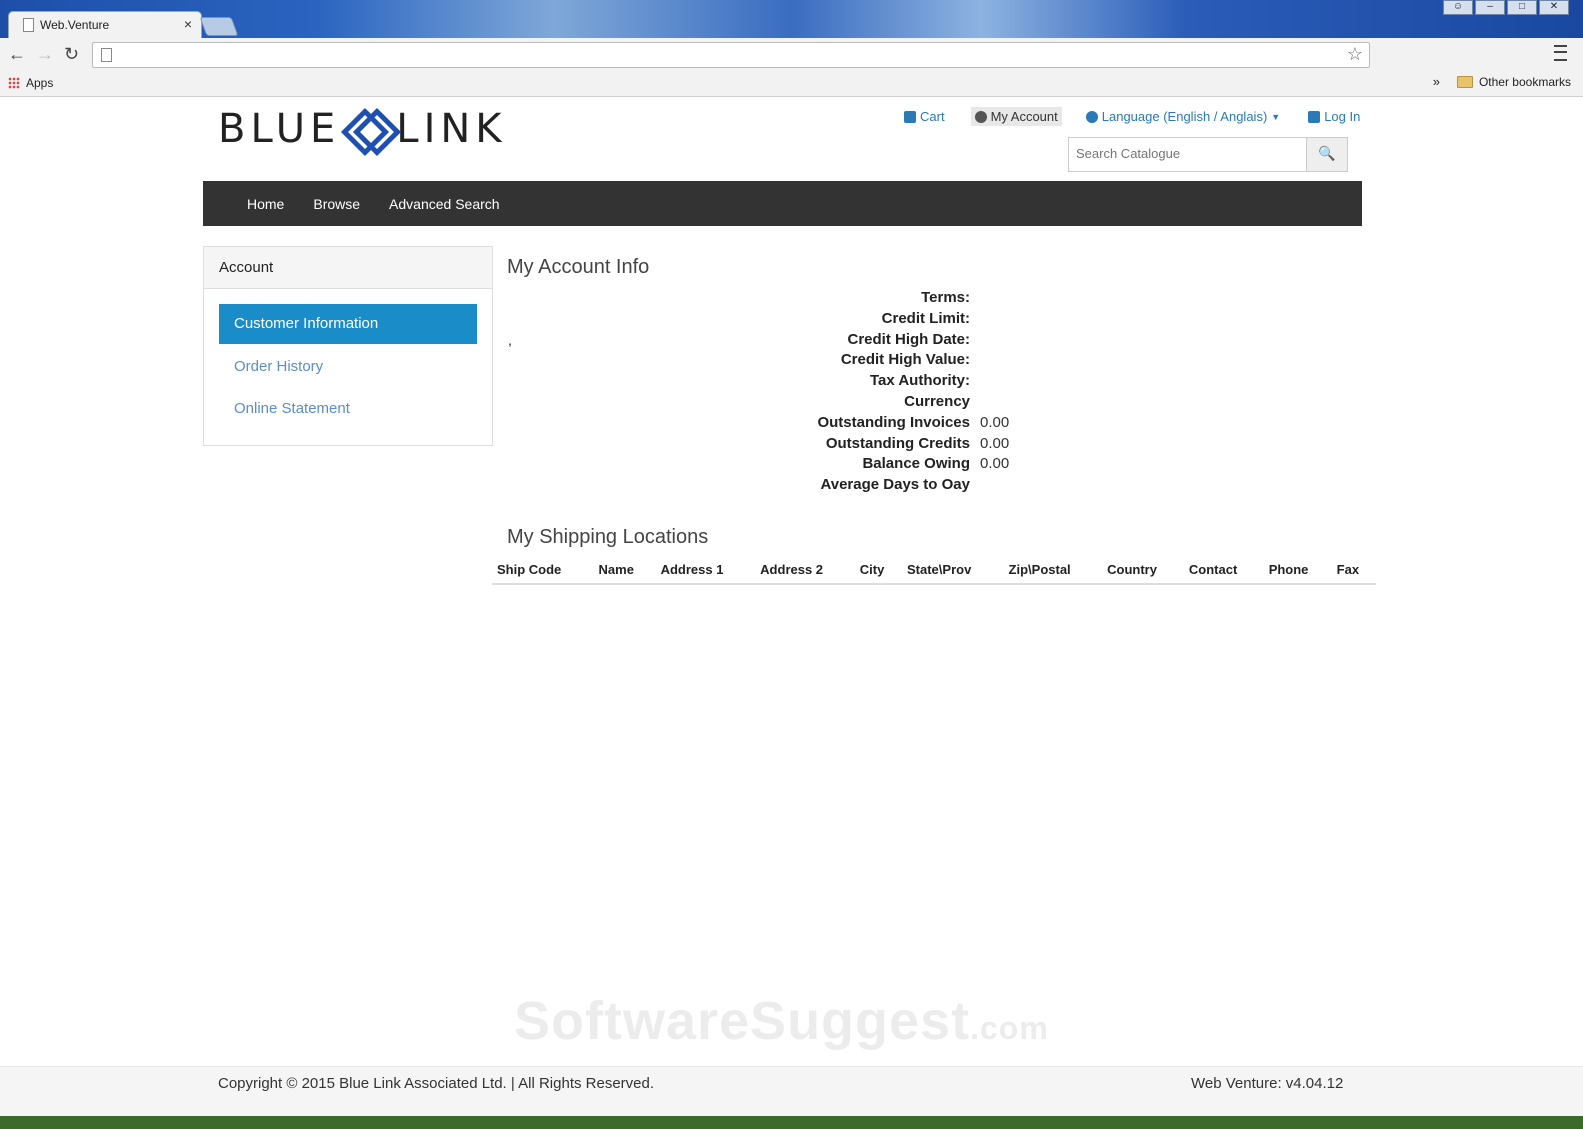 The height and width of the screenshot is (1129, 1583). What do you see at coordinates (608, 537) in the screenshot?
I see `shipping-locations-title: My Shipping Locations` at bounding box center [608, 537].